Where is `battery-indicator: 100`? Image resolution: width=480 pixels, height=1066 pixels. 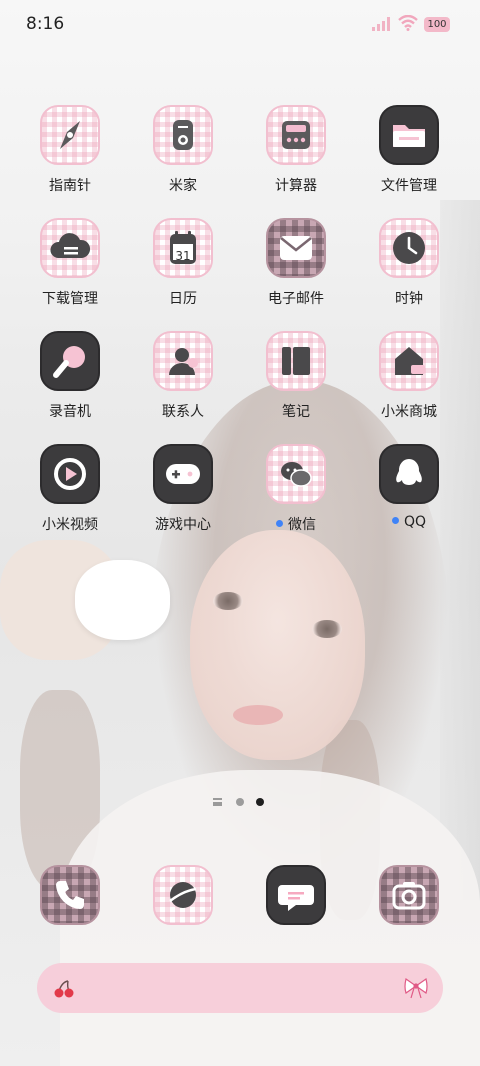 battery-indicator: 100 is located at coordinates (437, 24).